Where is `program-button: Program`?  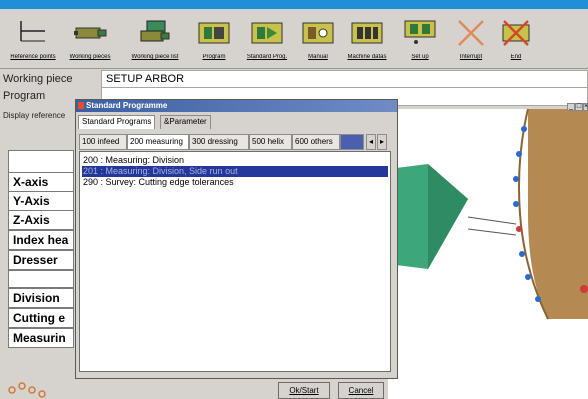
program-button: Program is located at coordinates (214, 39).